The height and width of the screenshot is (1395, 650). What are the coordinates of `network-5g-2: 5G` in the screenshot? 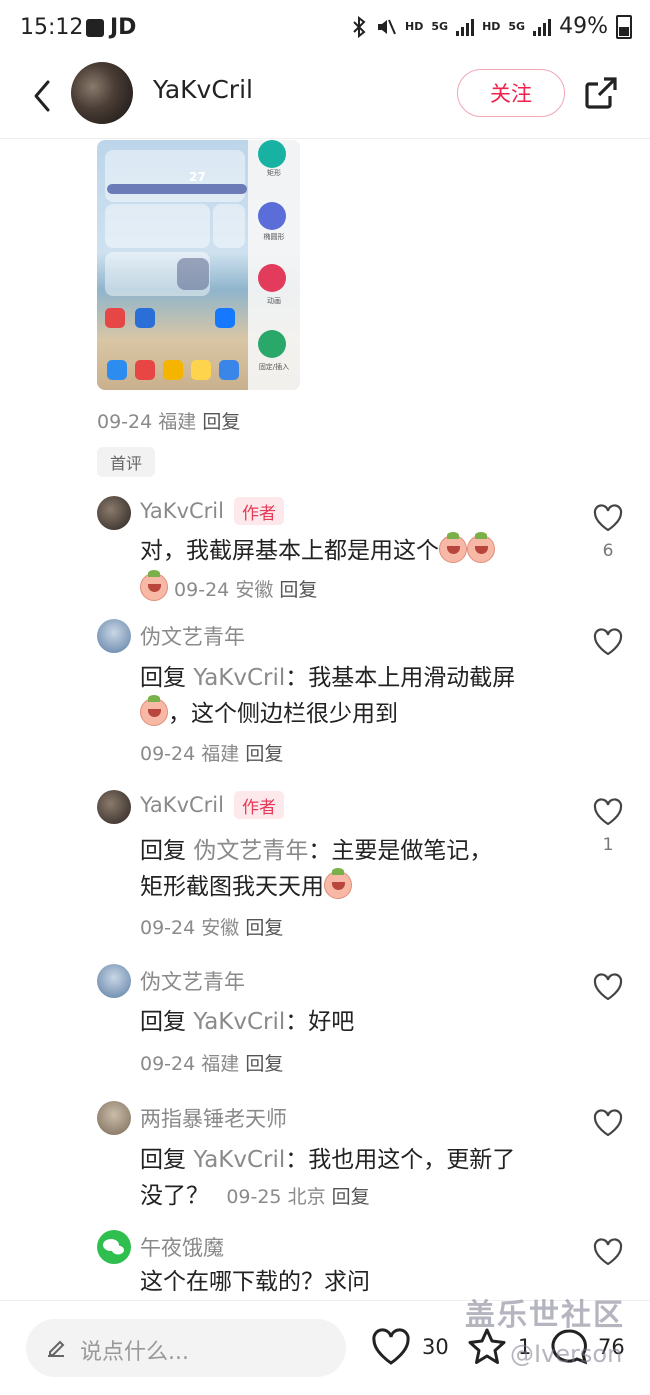 It's located at (517, 26).